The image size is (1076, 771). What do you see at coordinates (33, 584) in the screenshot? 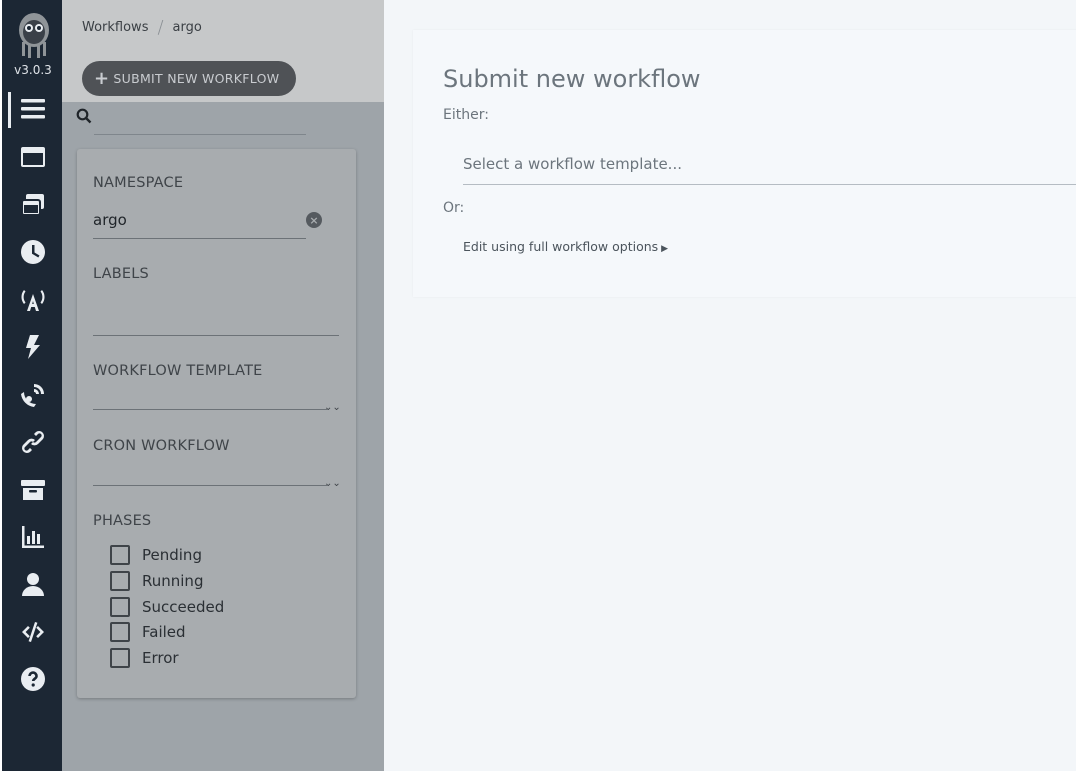
I see `user-icon` at bounding box center [33, 584].